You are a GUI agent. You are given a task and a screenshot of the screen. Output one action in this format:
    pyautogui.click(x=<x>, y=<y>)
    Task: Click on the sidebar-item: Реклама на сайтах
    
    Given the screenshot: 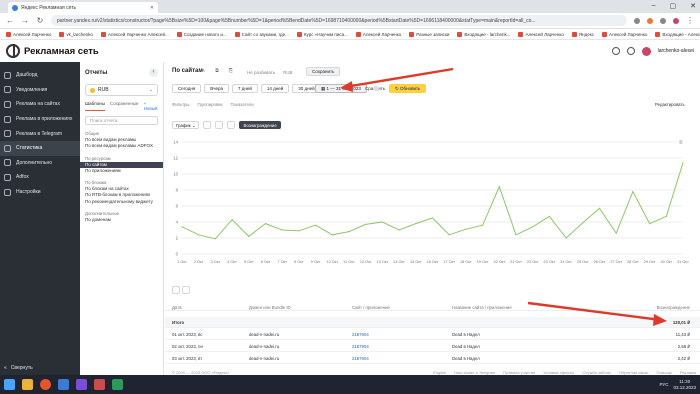 What is the action you would take?
    pyautogui.click(x=40, y=104)
    